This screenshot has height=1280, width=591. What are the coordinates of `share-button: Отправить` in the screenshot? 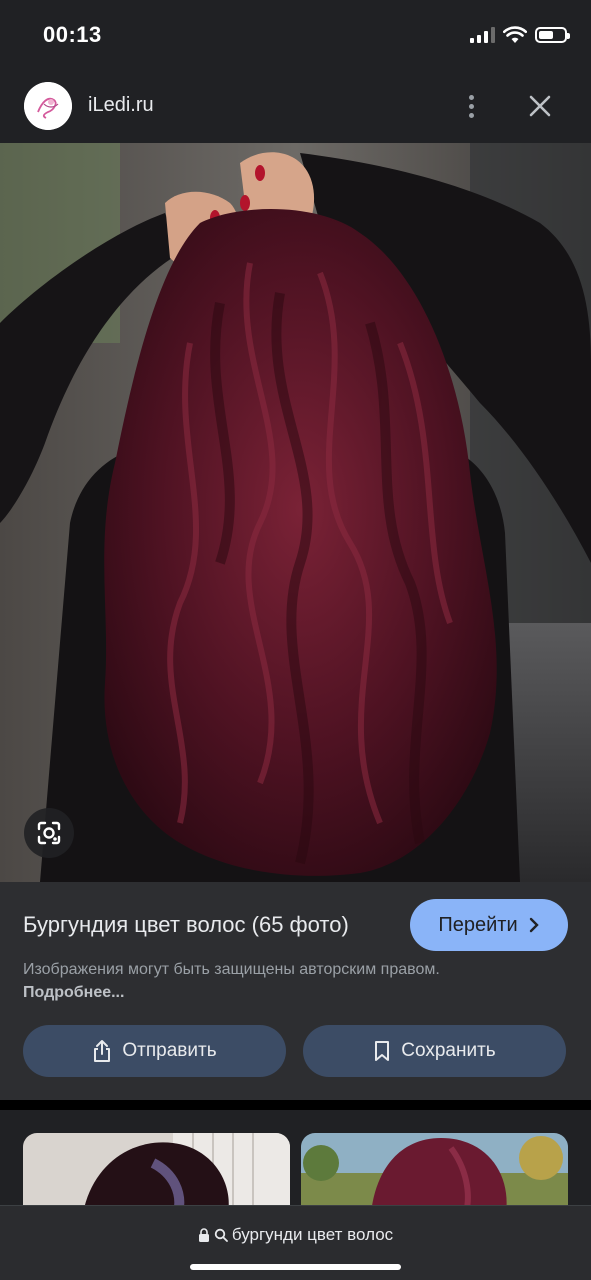 It's located at (154, 1051).